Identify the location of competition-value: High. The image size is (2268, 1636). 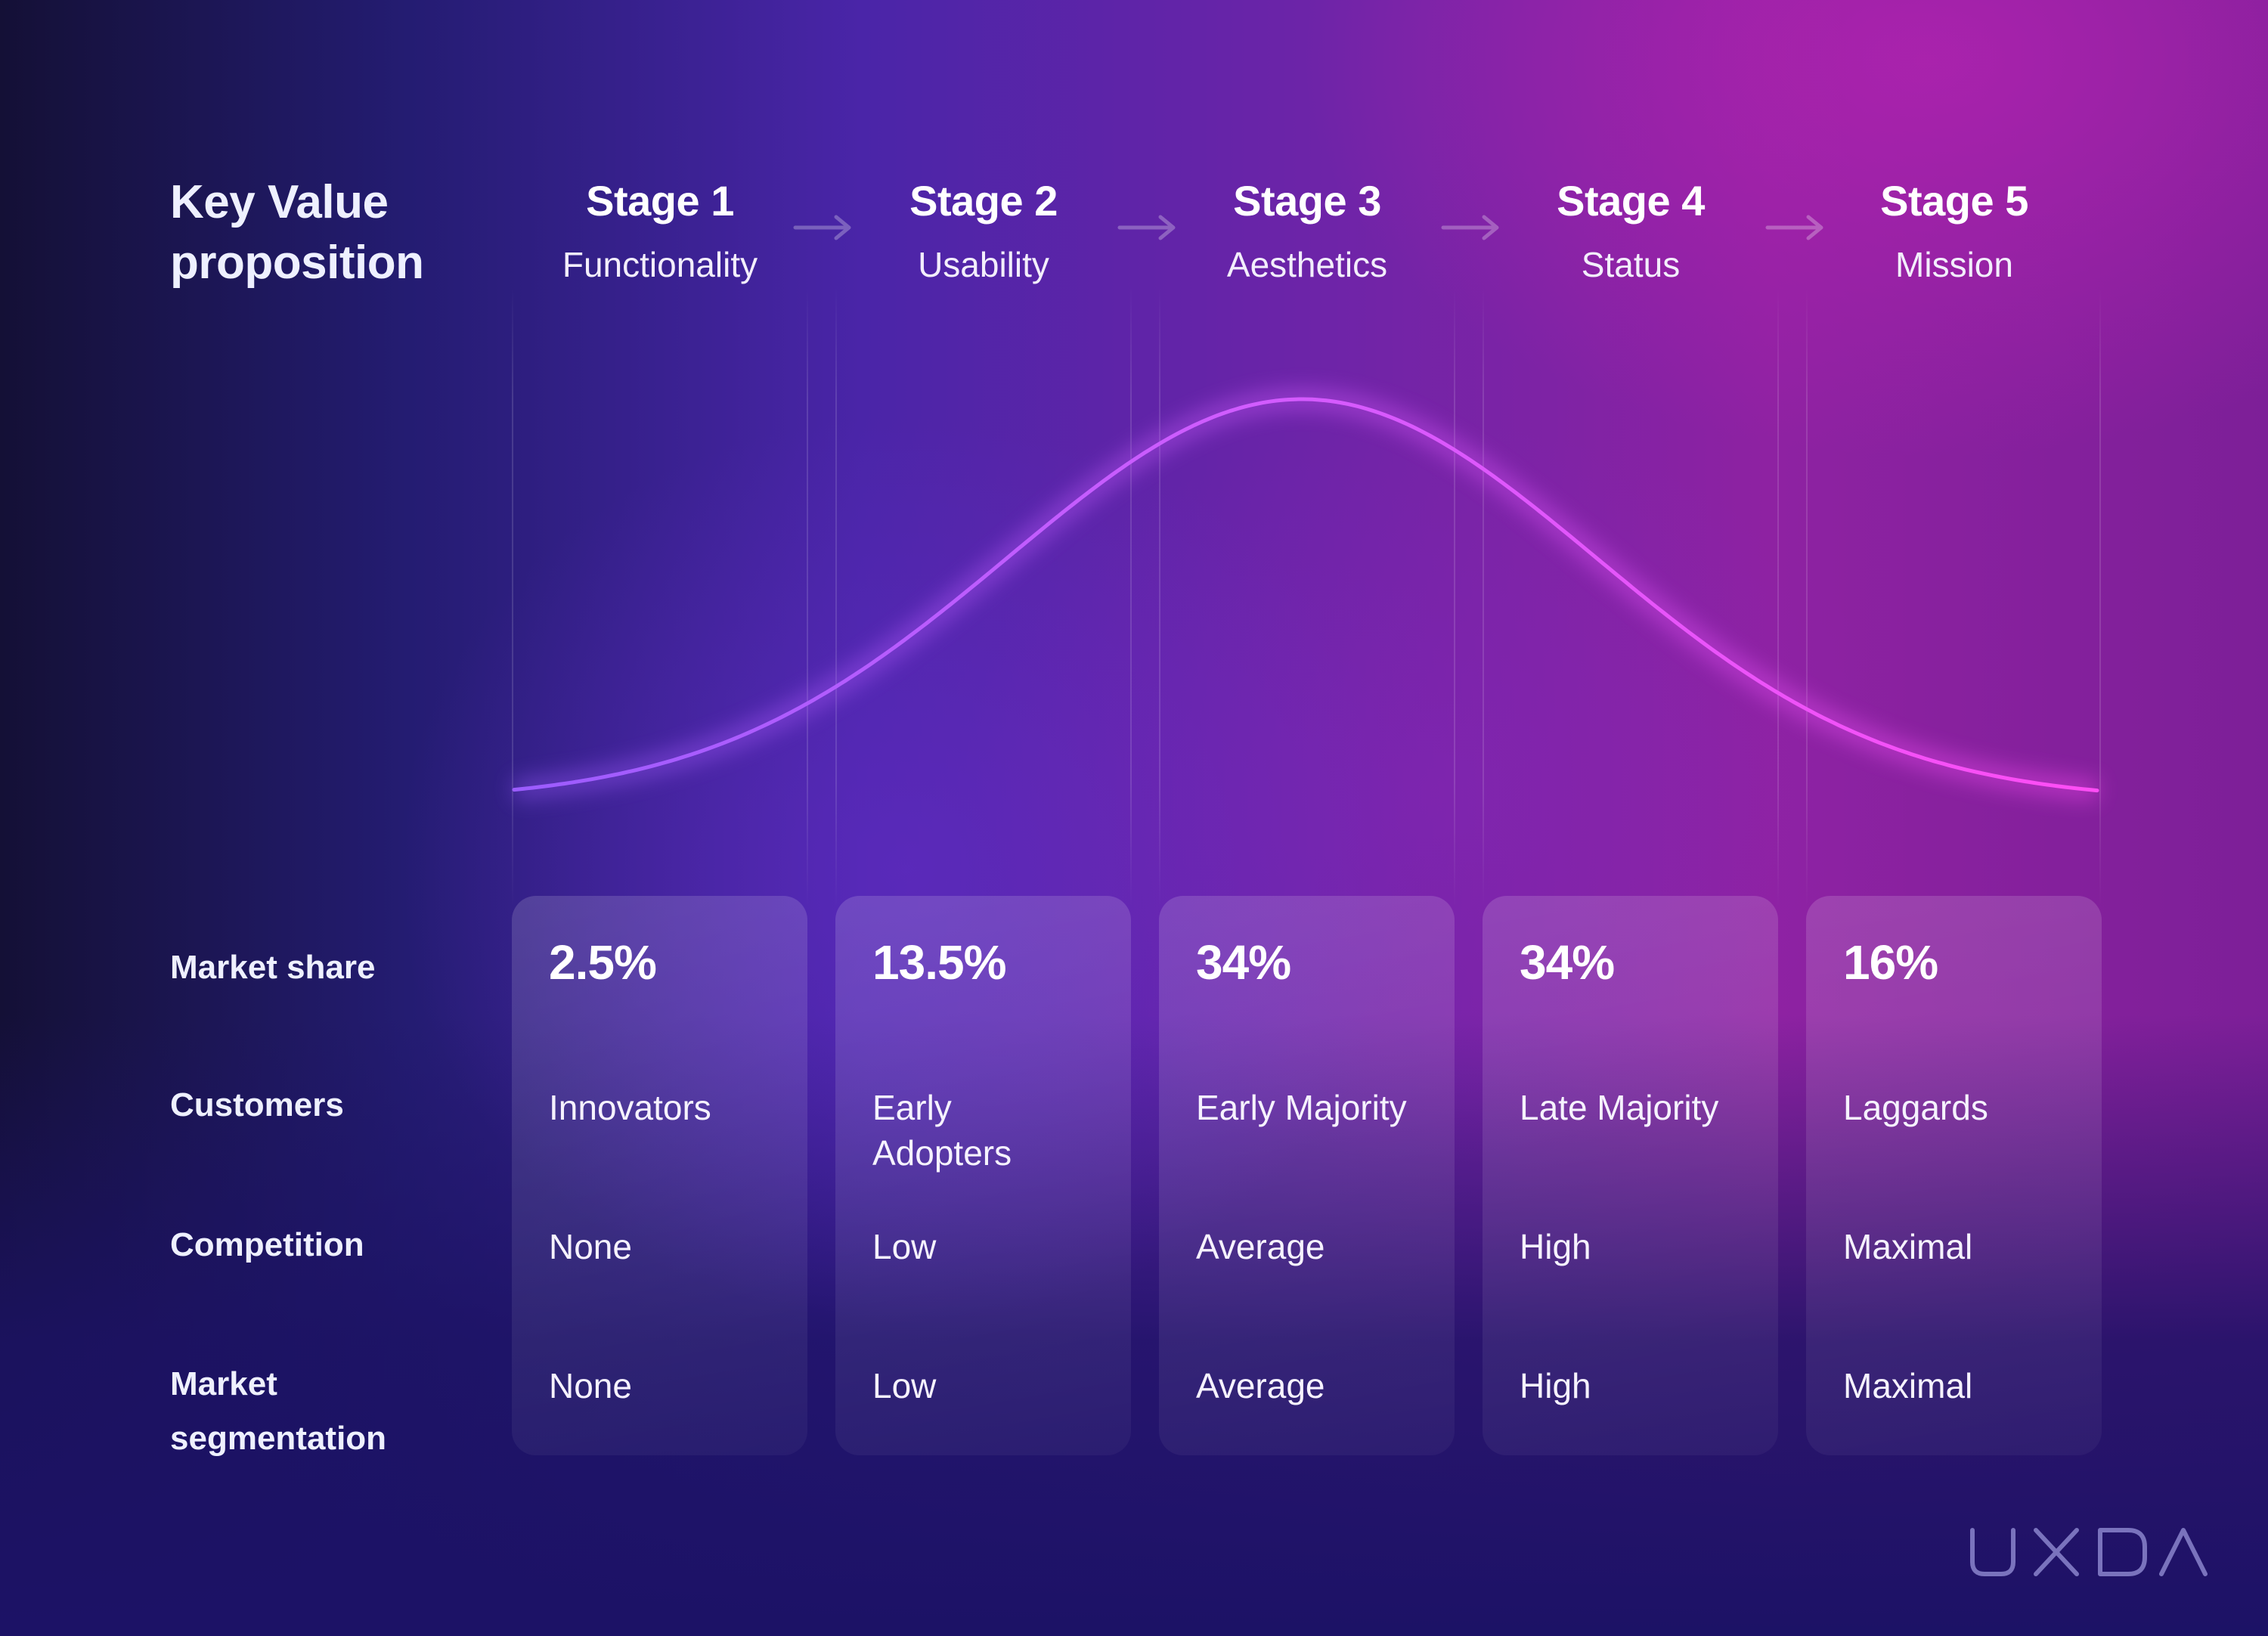
(1555, 1246).